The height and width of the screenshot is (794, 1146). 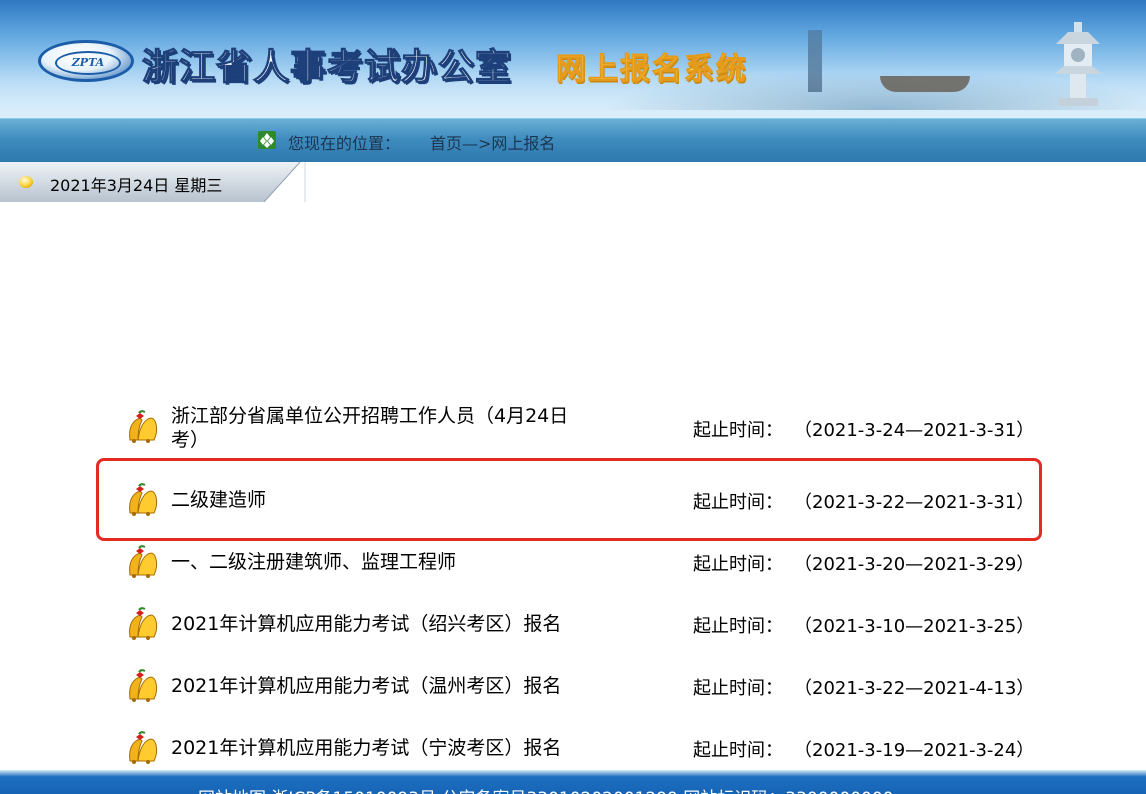 What do you see at coordinates (136, 185) in the screenshot?
I see `current-date: 2021年3月24日 星期三` at bounding box center [136, 185].